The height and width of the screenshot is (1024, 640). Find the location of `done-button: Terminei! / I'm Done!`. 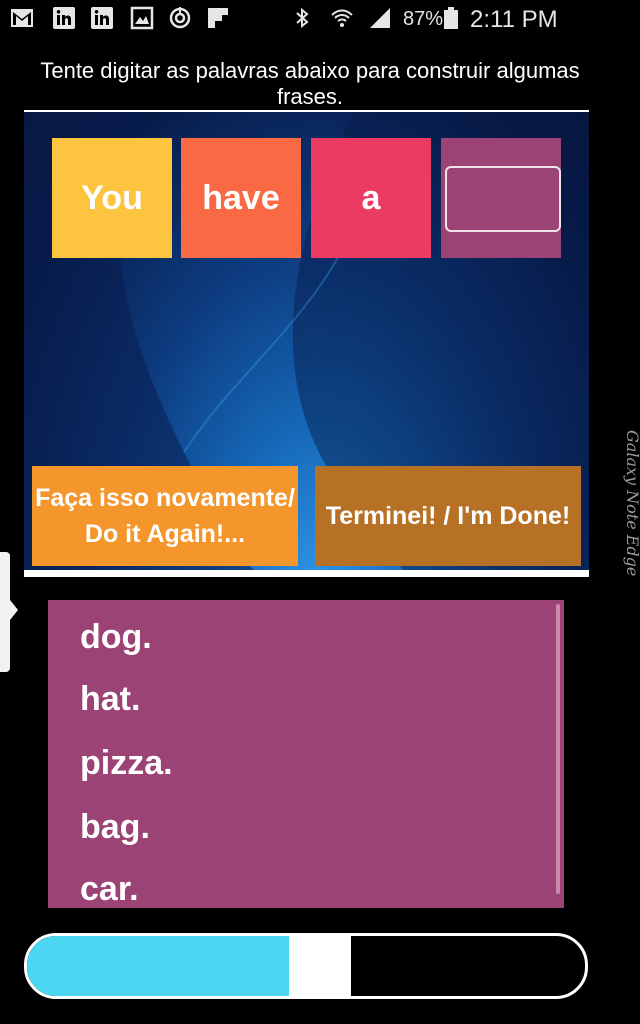

done-button: Terminei! / I'm Done! is located at coordinates (448, 516).